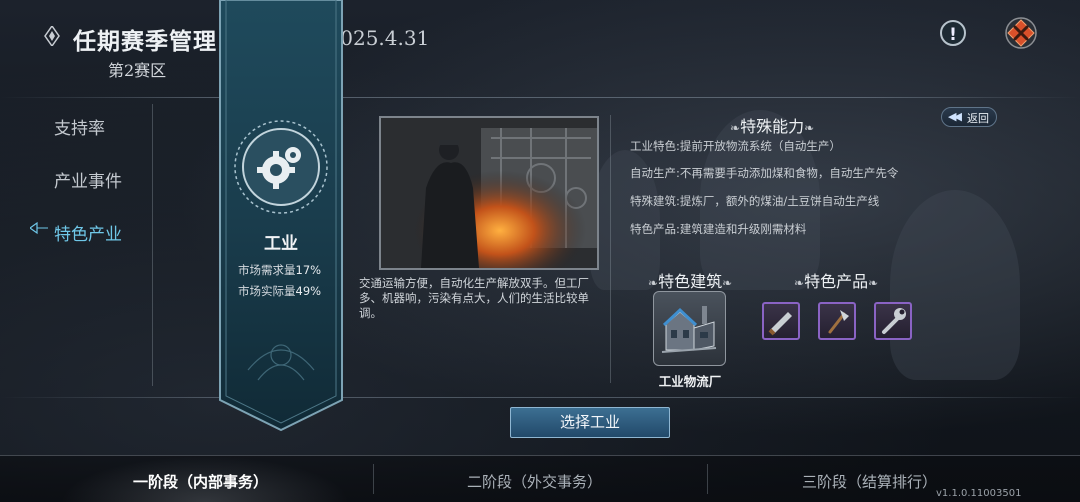 This screenshot has width=1080, height=502. Describe the element at coordinates (1021, 33) in the screenshot. I see `close-button` at that location.